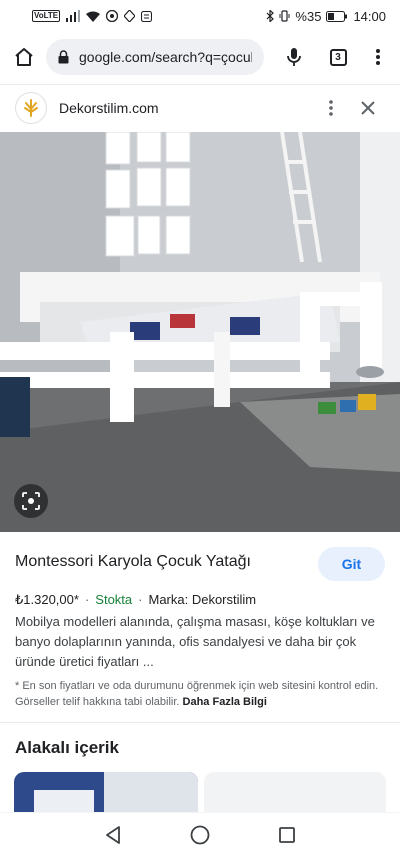 This screenshot has height=856, width=400. What do you see at coordinates (133, 561) in the screenshot?
I see `product-title: Montessori Karyola Çocuk Yatağı` at bounding box center [133, 561].